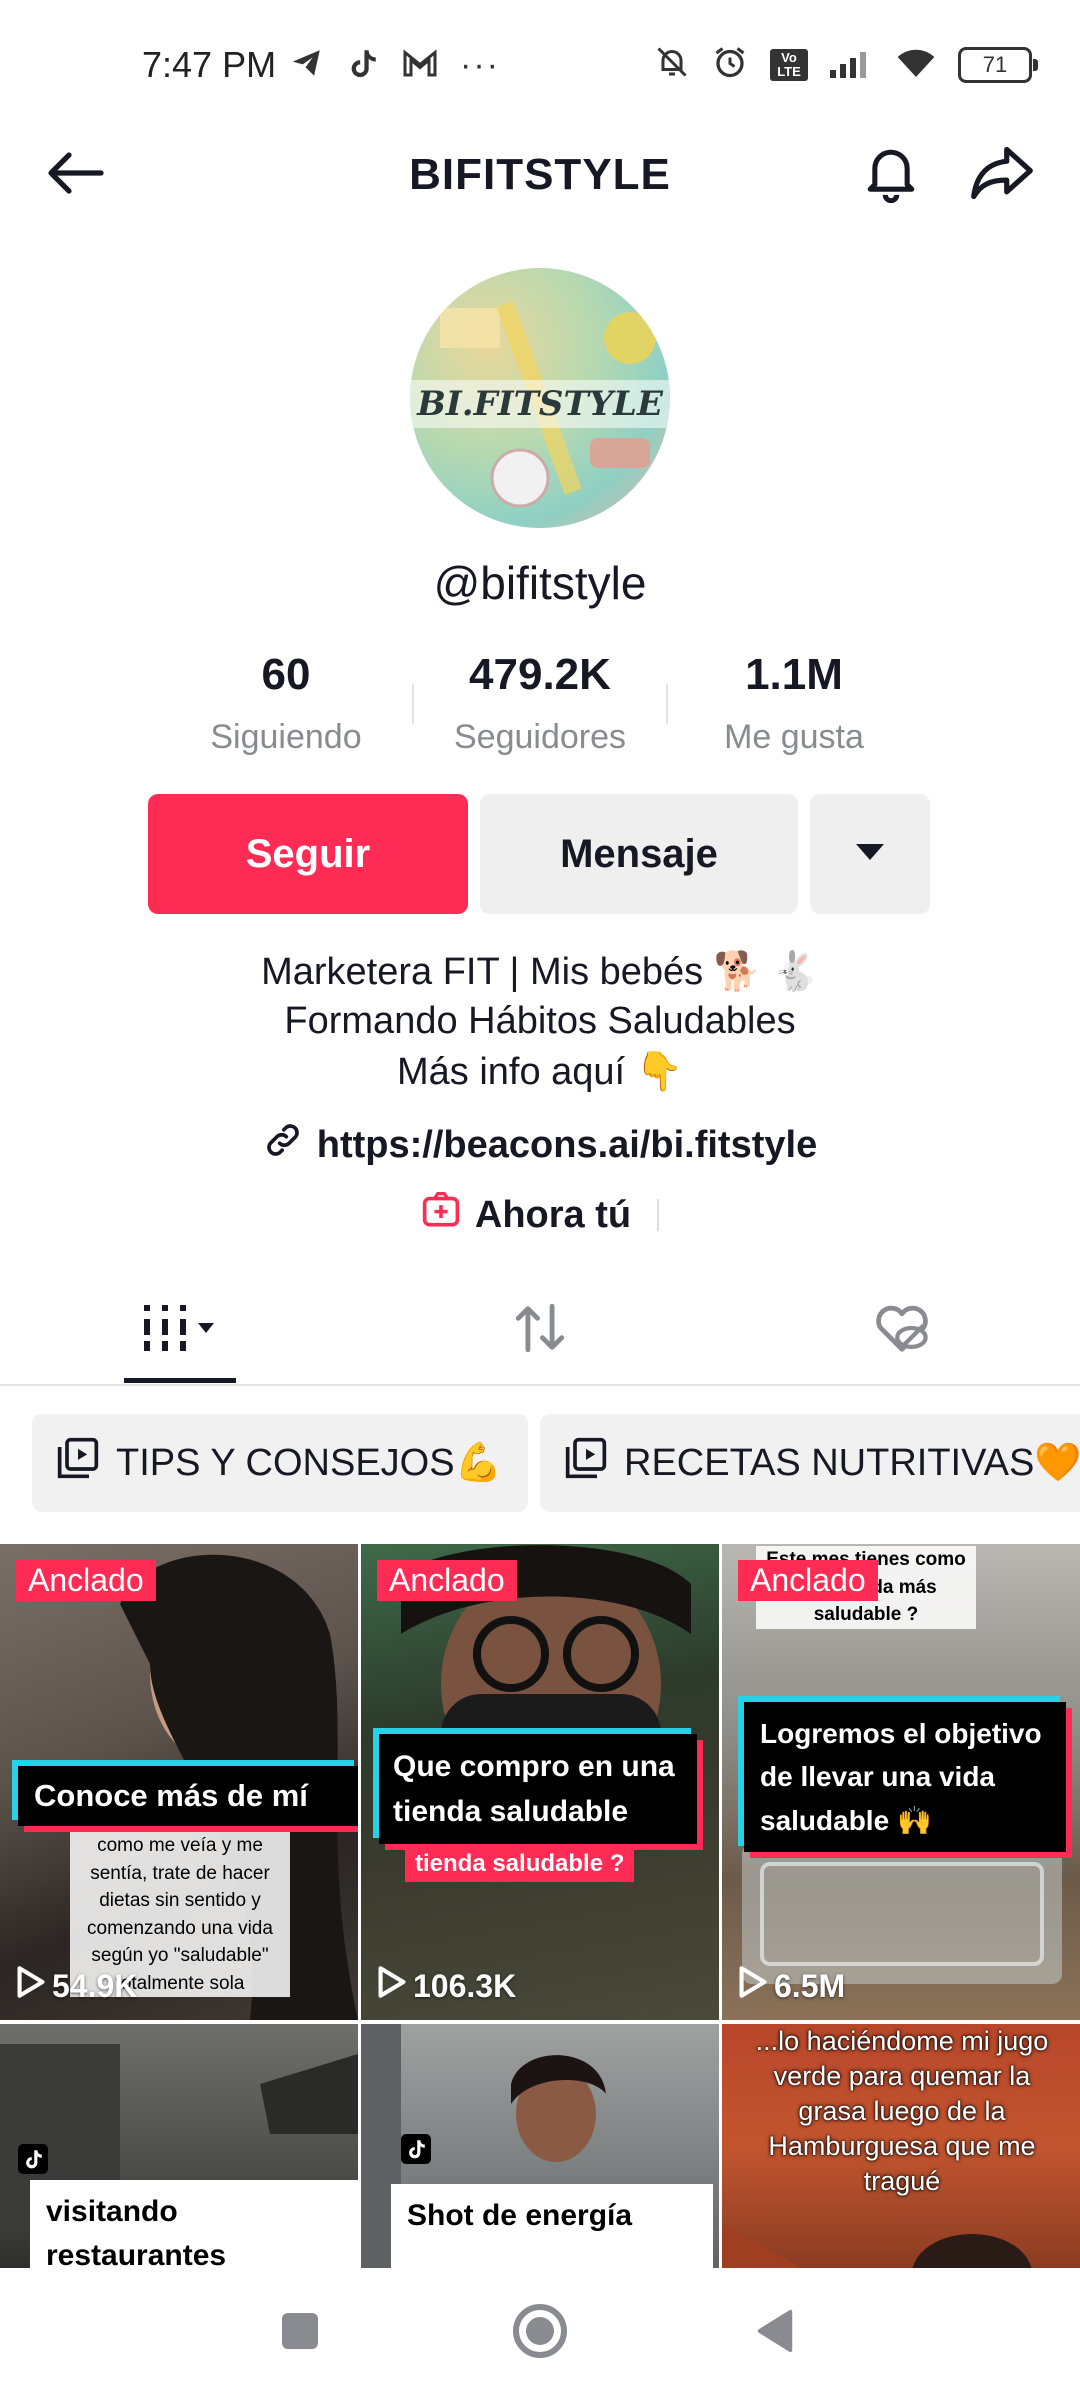  What do you see at coordinates (441, 1215) in the screenshot?
I see `add-video-icon` at bounding box center [441, 1215].